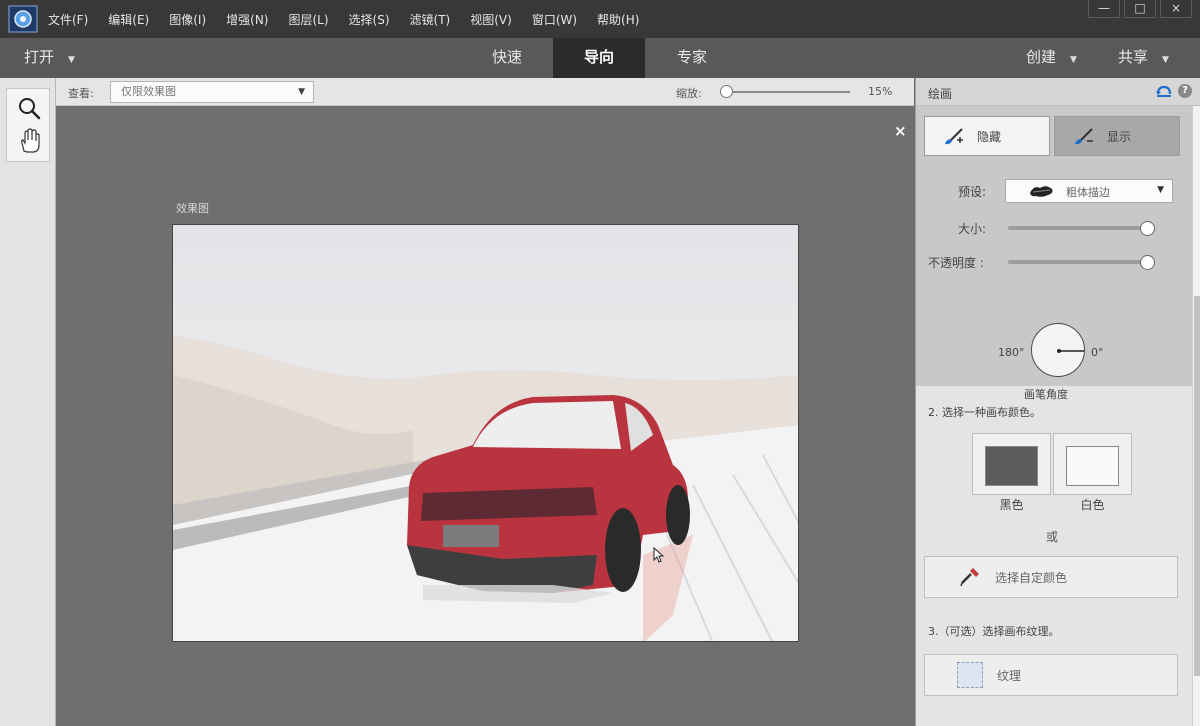 The image size is (1200, 726). I want to click on reset-icon, so click(1164, 92).